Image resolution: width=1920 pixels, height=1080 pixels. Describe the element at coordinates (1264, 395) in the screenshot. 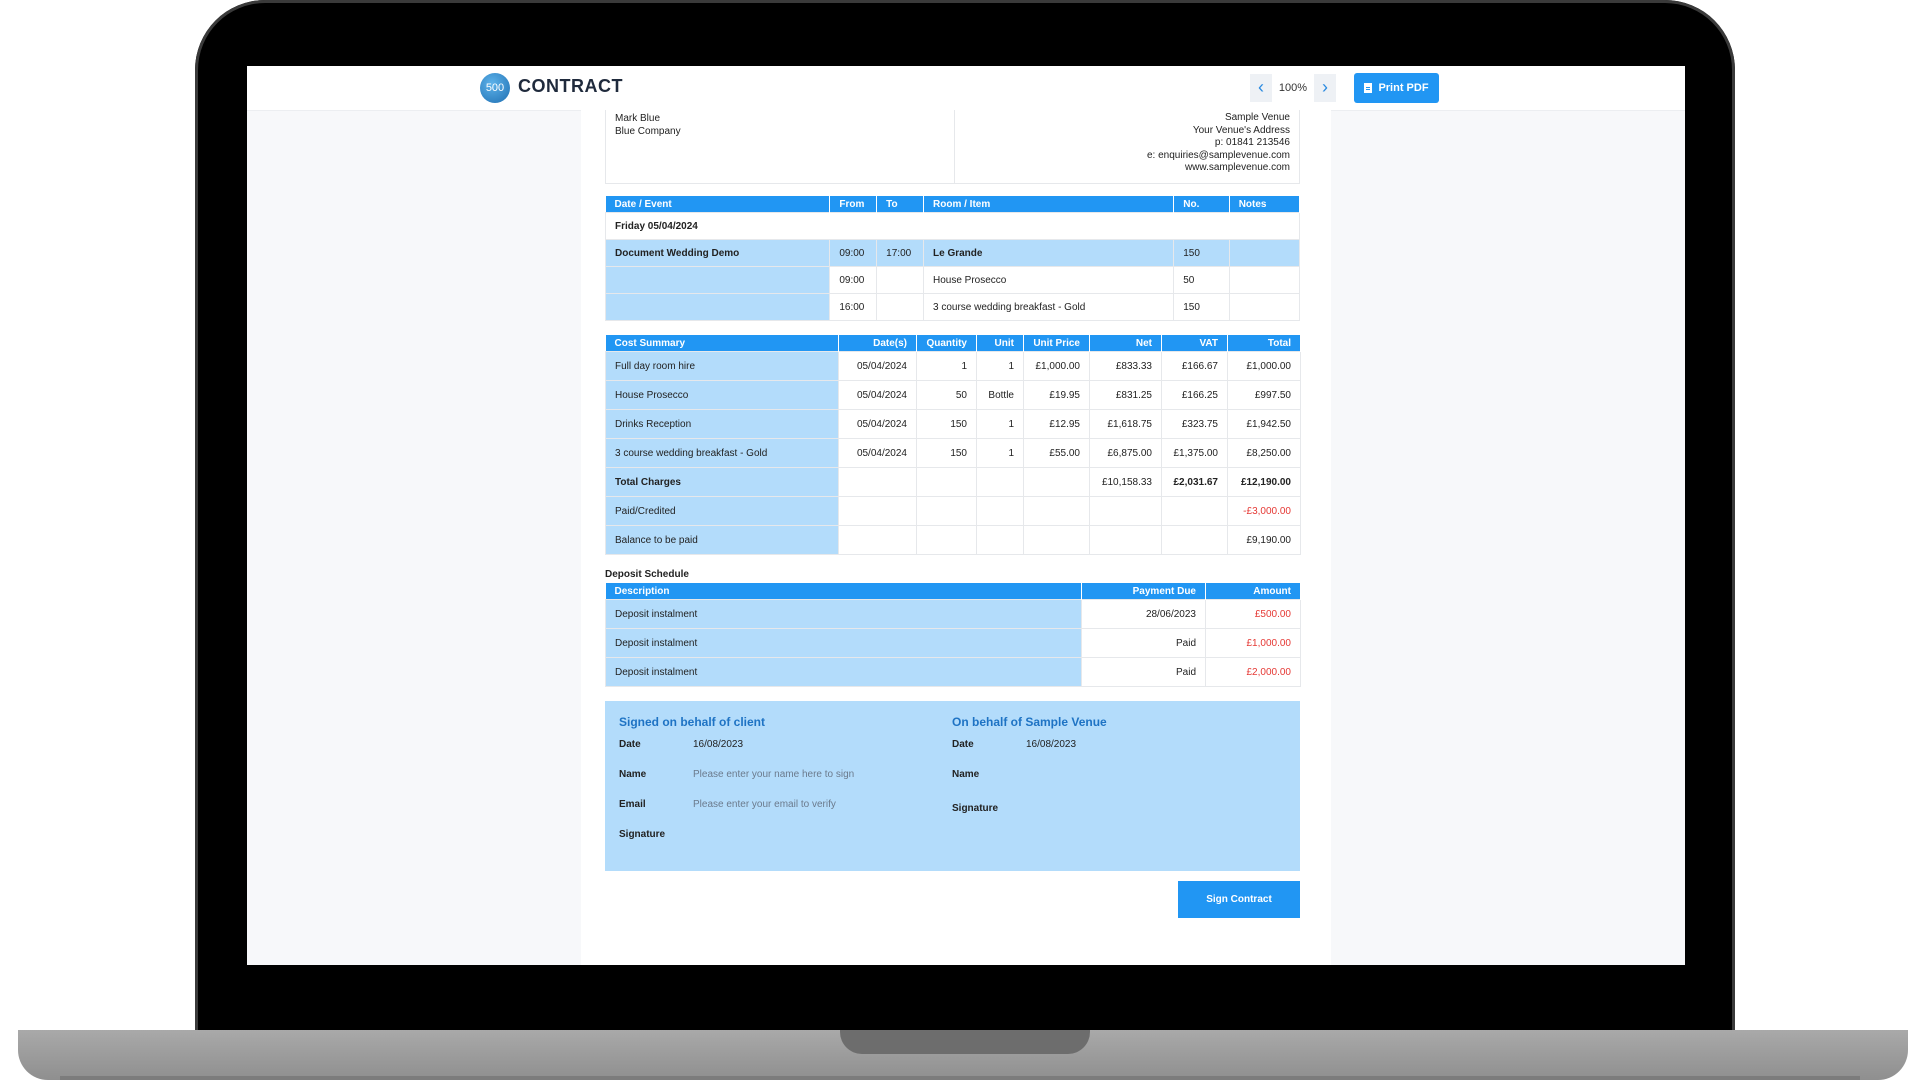

I see `cost-total: £997.50` at that location.